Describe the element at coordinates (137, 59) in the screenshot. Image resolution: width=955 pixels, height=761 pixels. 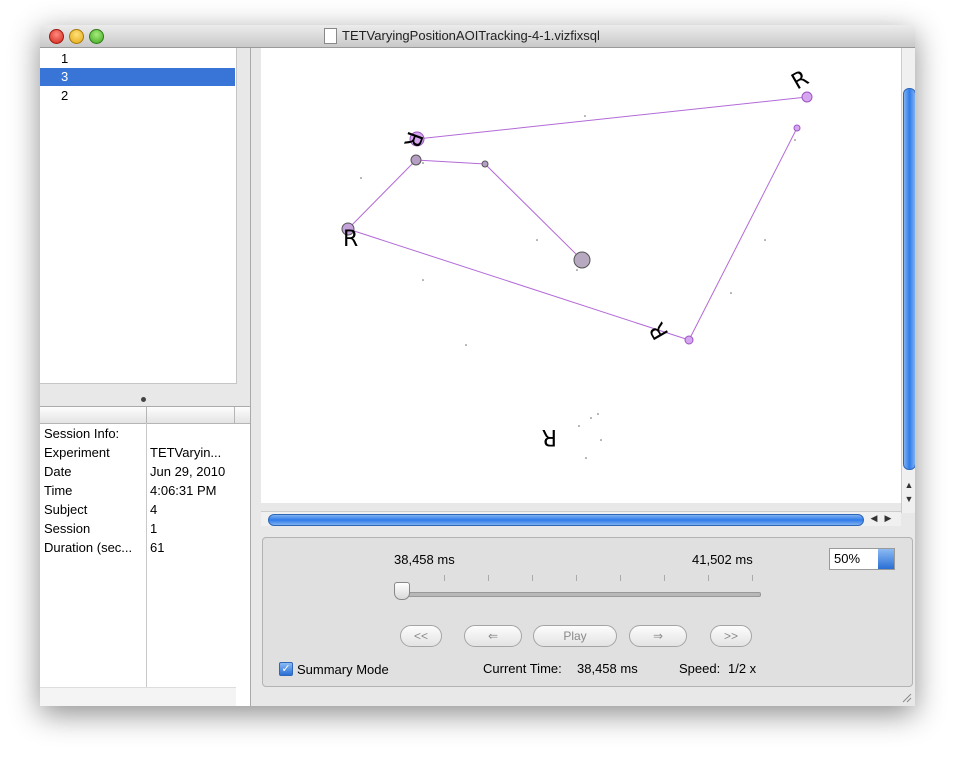
I see `session-list-item-1: 1` at that location.